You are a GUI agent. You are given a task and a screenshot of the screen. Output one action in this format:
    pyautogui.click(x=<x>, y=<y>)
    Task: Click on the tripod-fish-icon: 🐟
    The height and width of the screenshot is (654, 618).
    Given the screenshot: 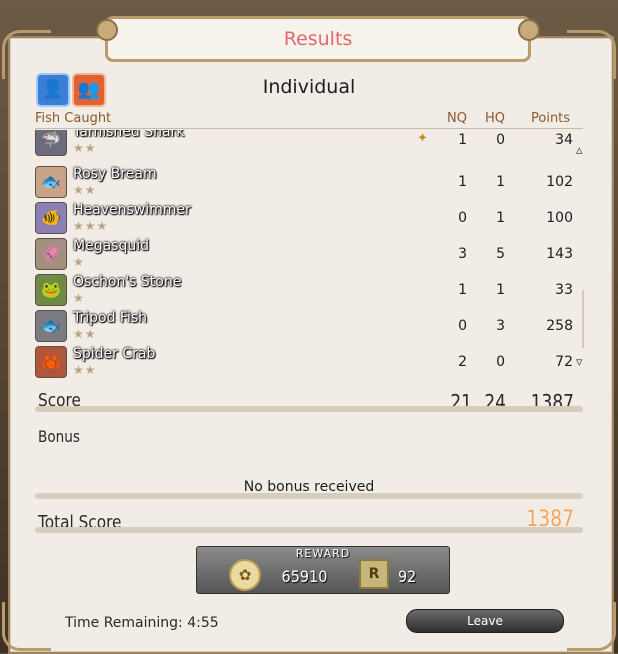 What is the action you would take?
    pyautogui.click(x=51, y=326)
    